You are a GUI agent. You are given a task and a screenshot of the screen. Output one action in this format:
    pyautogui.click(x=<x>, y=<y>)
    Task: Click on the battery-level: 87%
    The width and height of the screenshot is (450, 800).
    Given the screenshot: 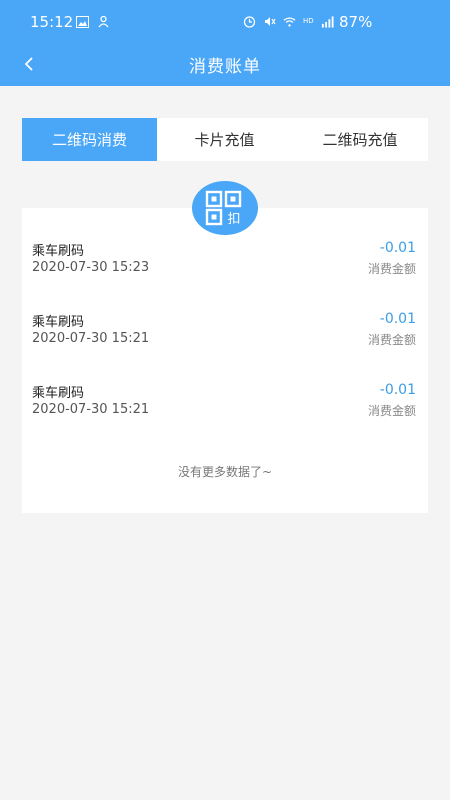 What is the action you would take?
    pyautogui.click(x=356, y=22)
    